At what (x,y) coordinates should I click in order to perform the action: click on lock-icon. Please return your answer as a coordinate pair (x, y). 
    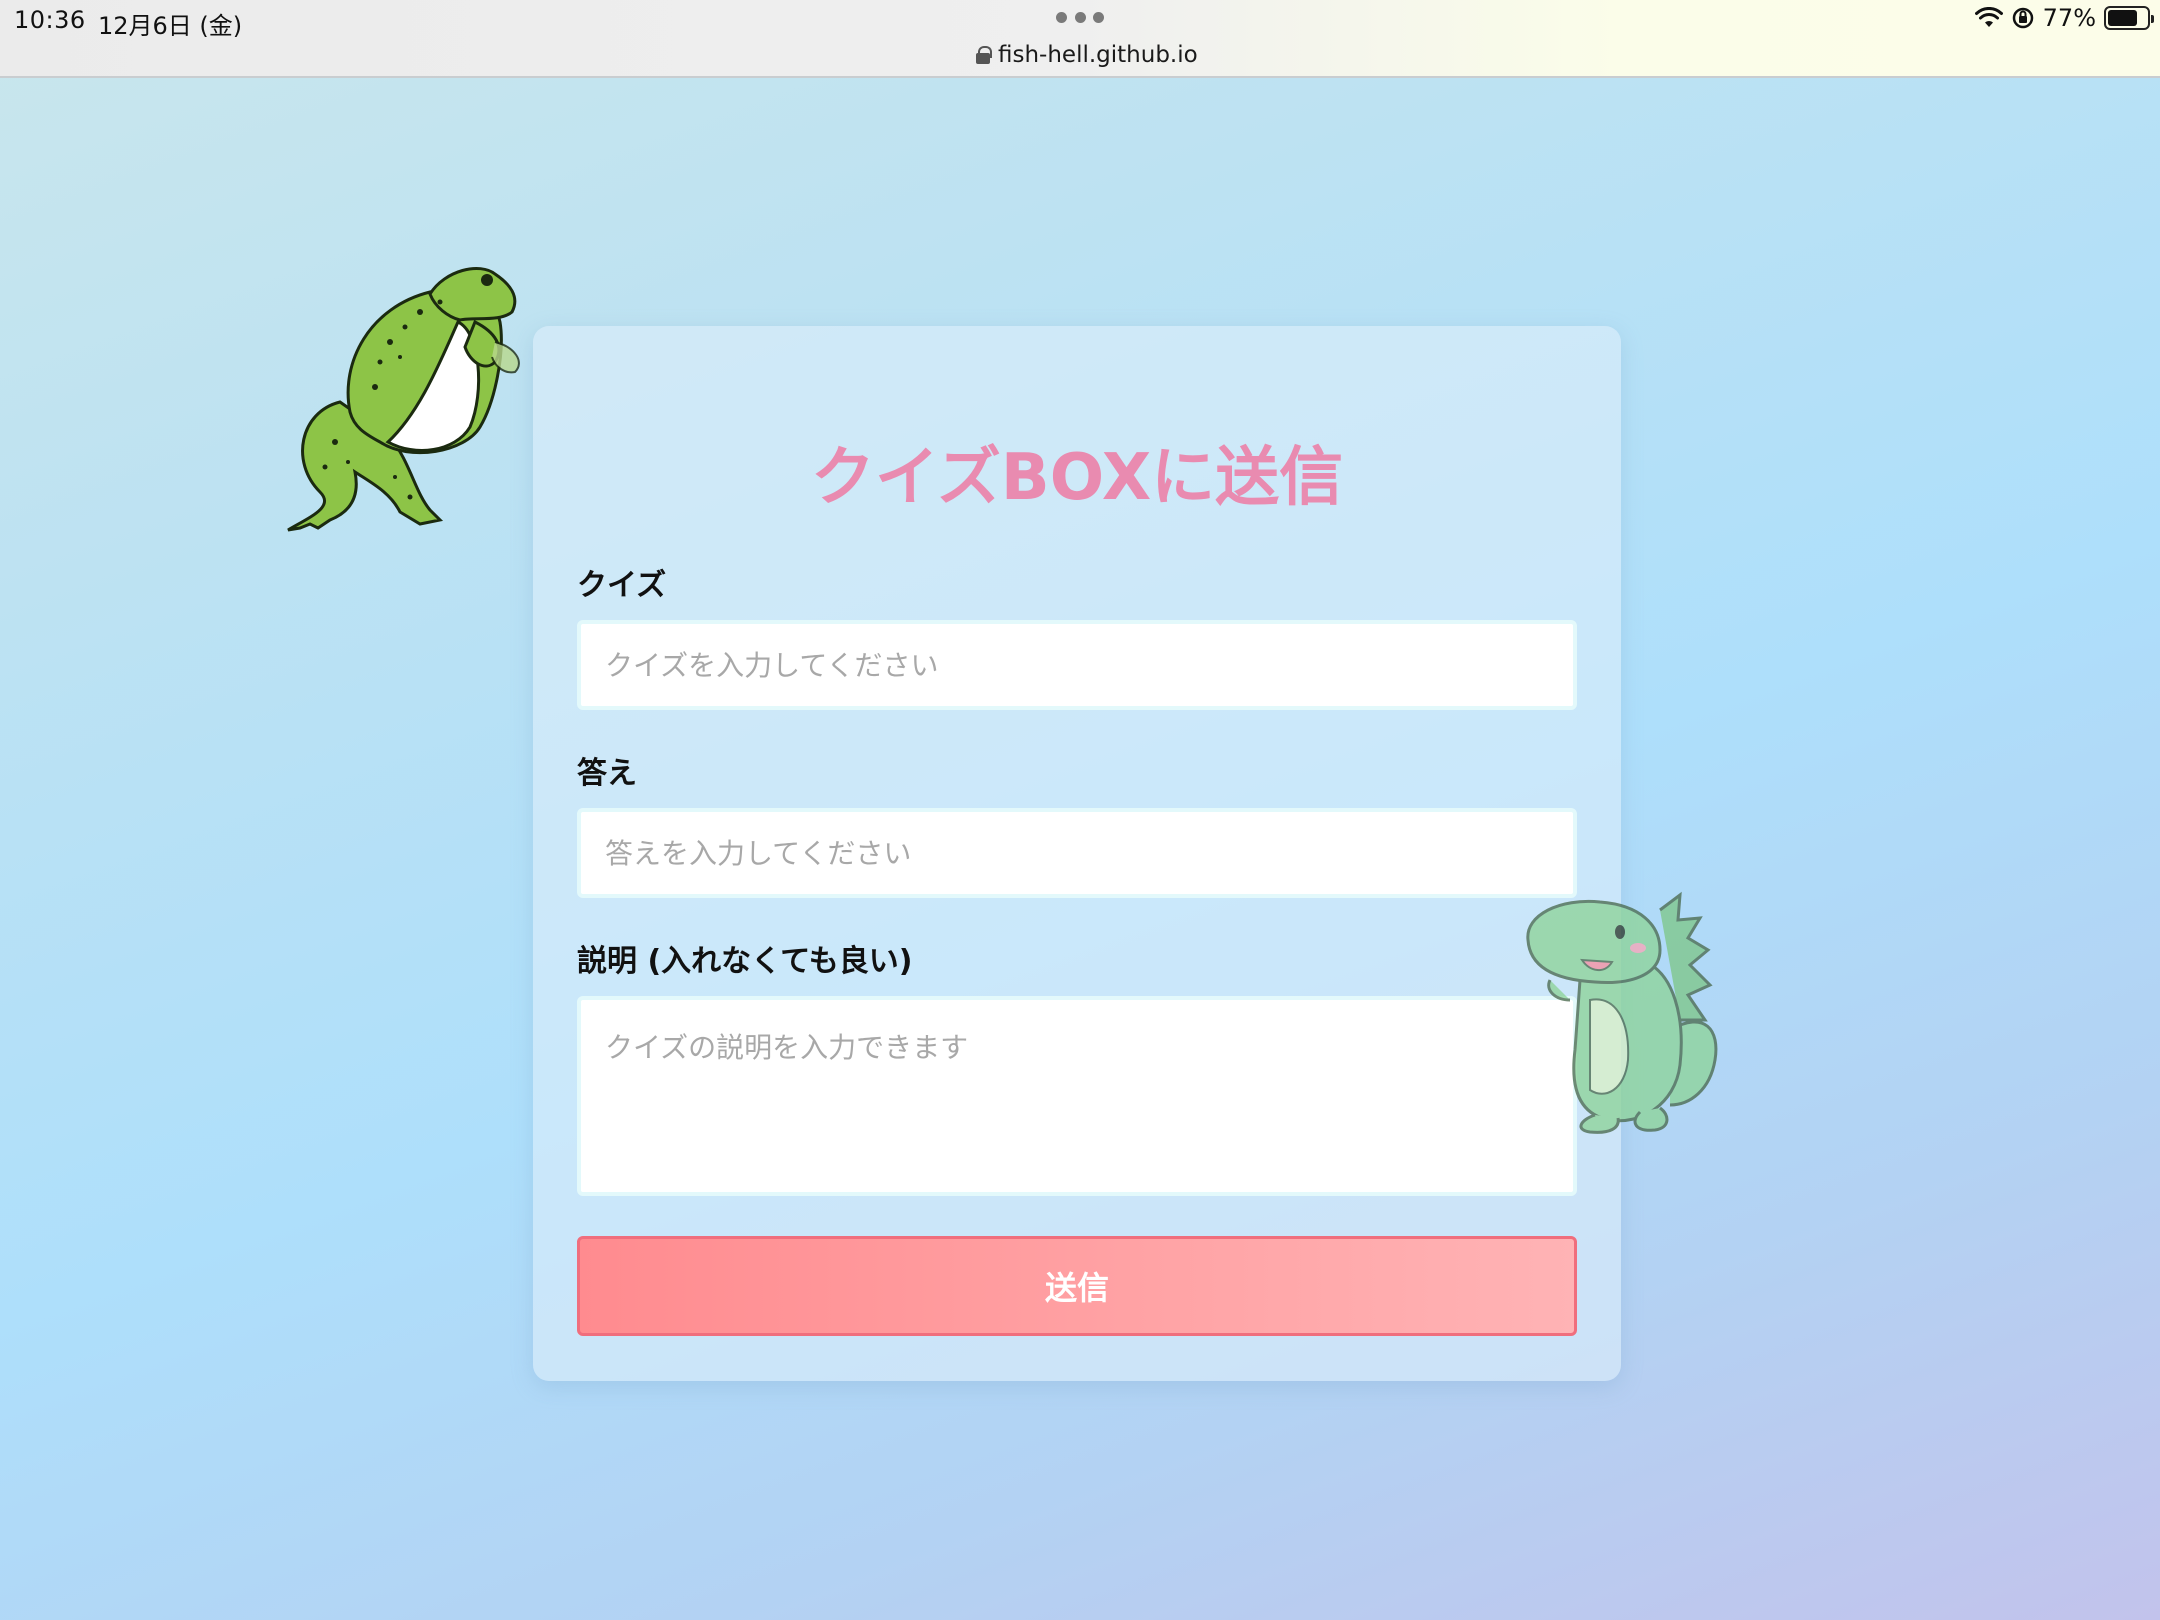
    Looking at the image, I should click on (984, 55).